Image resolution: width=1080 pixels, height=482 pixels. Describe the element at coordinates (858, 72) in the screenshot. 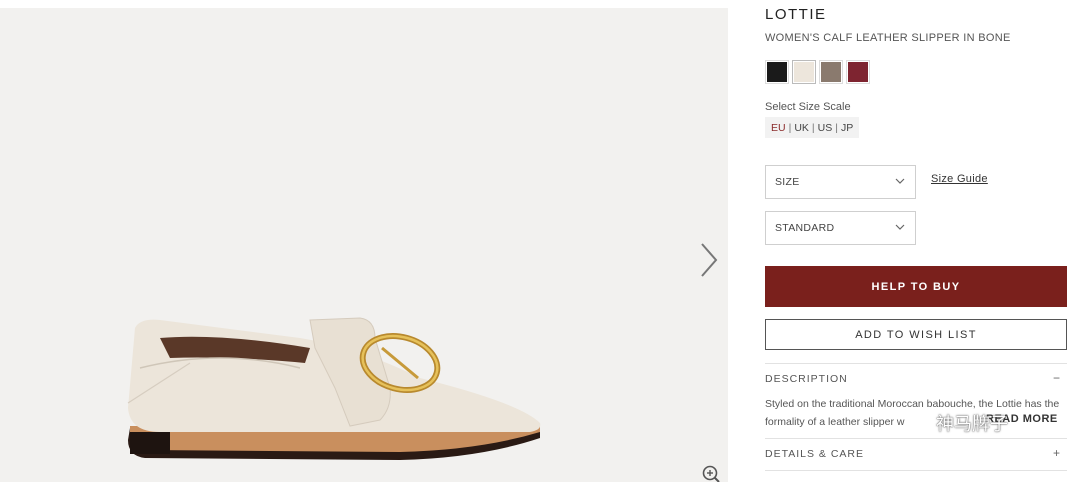

I see `swatch-burgundy` at that location.